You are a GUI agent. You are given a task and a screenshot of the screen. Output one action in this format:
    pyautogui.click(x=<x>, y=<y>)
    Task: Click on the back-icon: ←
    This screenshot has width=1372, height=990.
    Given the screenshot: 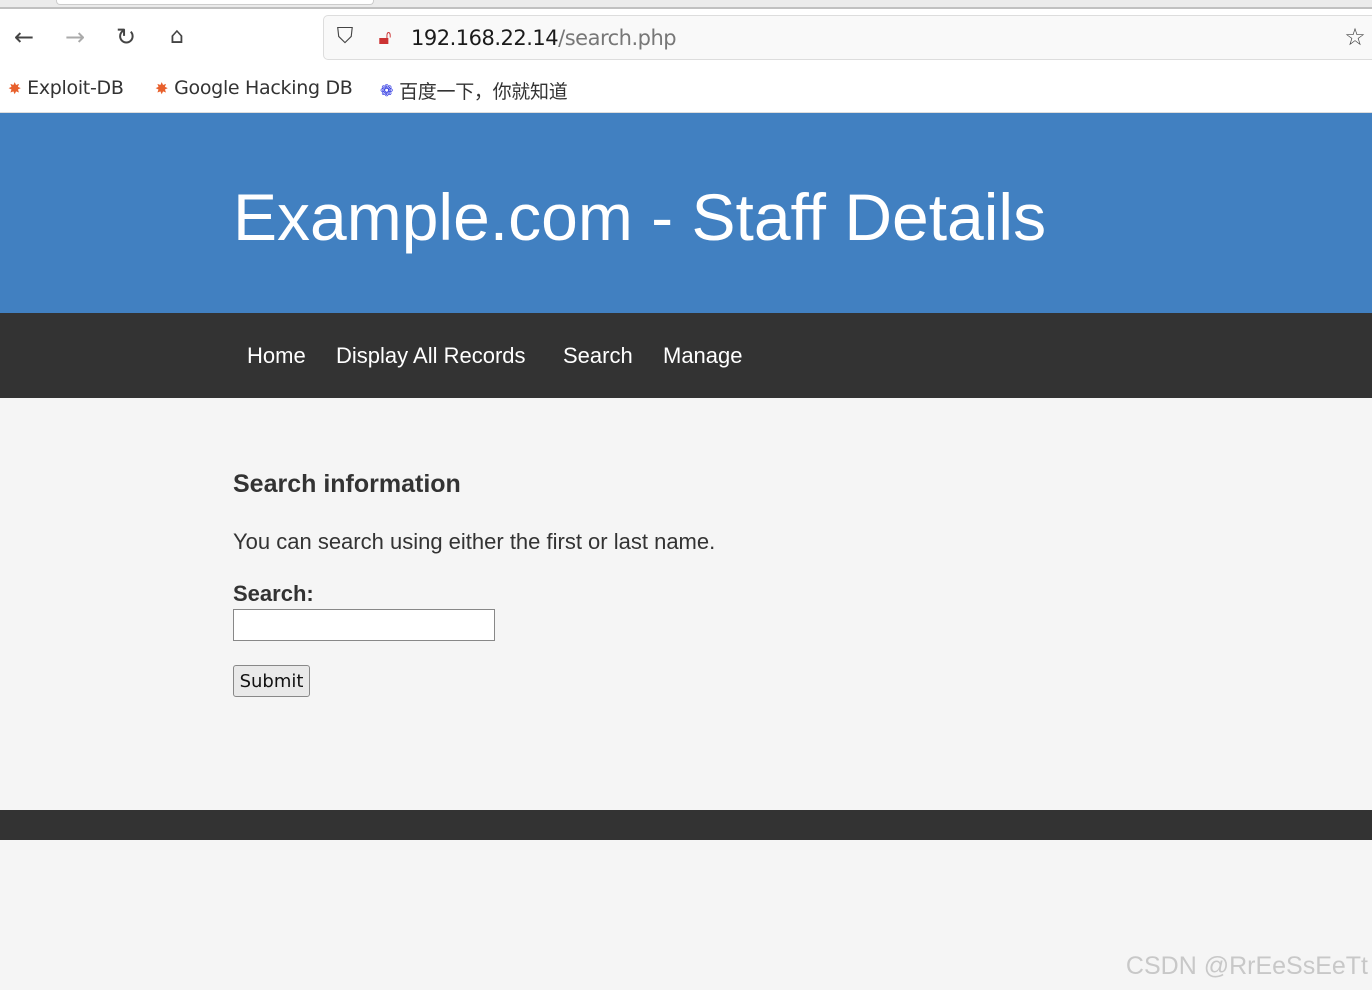 What is the action you would take?
    pyautogui.click(x=24, y=37)
    